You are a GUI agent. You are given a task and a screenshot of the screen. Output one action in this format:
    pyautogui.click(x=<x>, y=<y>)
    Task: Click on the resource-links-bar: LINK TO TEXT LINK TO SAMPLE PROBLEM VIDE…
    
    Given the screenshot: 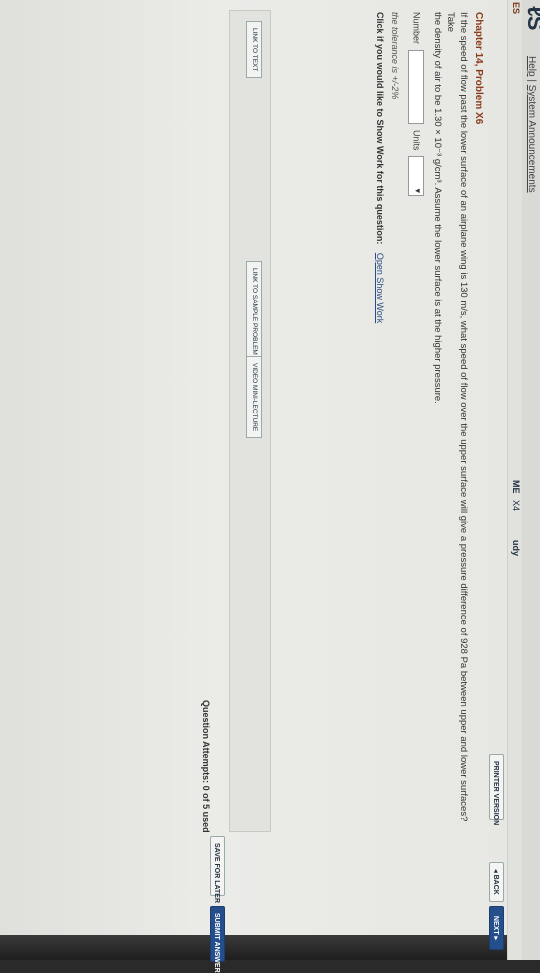 What is the action you would take?
    pyautogui.click(x=250, y=421)
    